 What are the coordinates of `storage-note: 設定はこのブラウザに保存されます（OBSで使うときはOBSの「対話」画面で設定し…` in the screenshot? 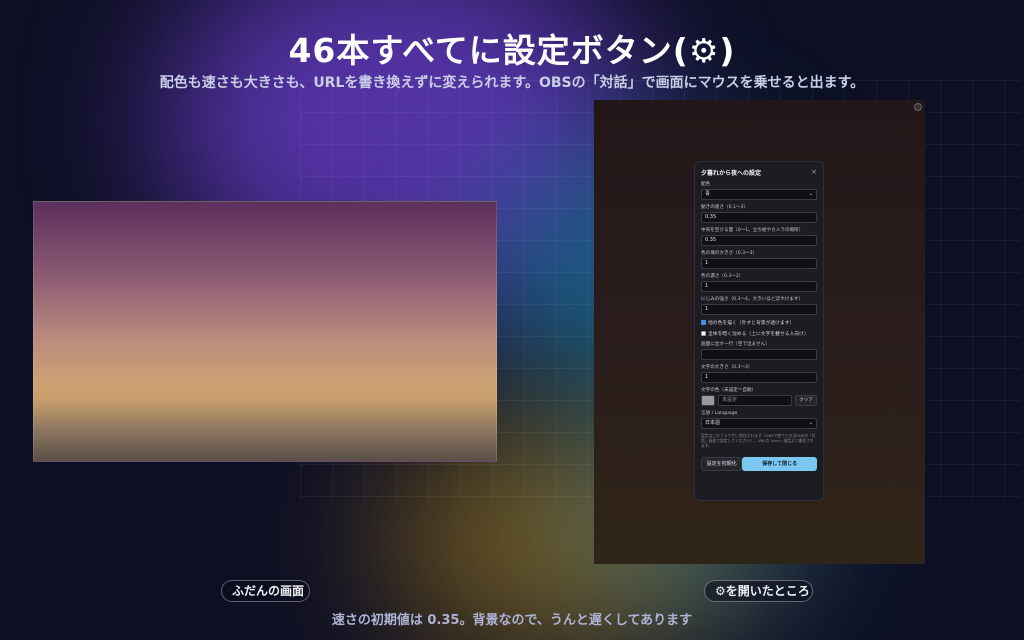 It's located at (758, 440).